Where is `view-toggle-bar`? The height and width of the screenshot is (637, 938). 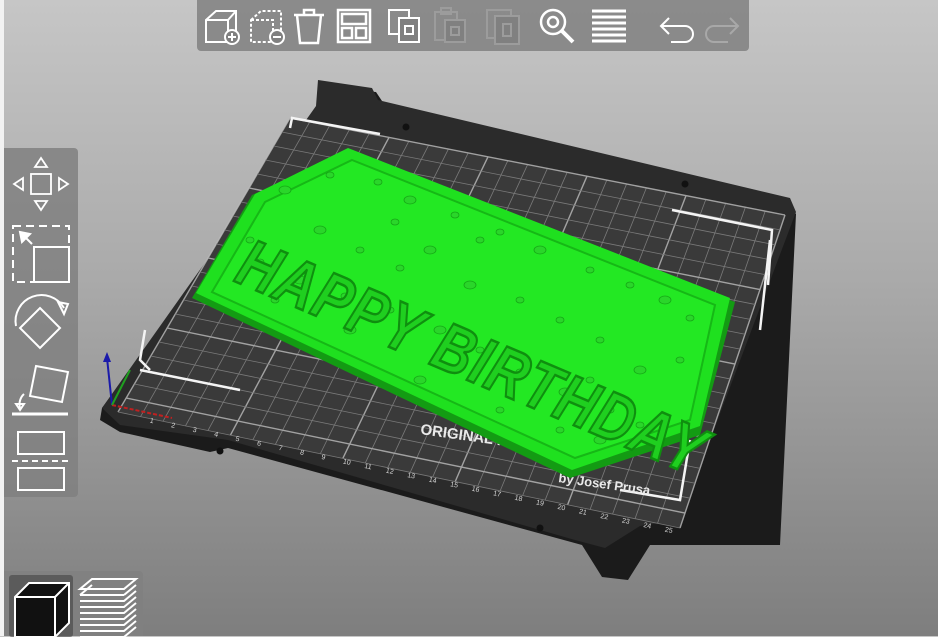 view-toggle-bar is located at coordinates (73, 604).